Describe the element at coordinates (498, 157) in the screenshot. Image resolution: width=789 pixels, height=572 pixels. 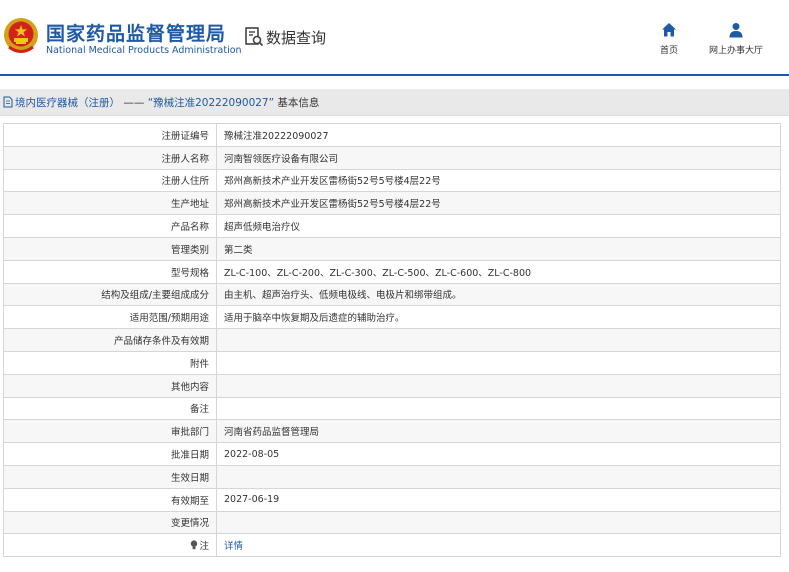
I see `row-value: 河南智领医疗设备有限公司` at that location.